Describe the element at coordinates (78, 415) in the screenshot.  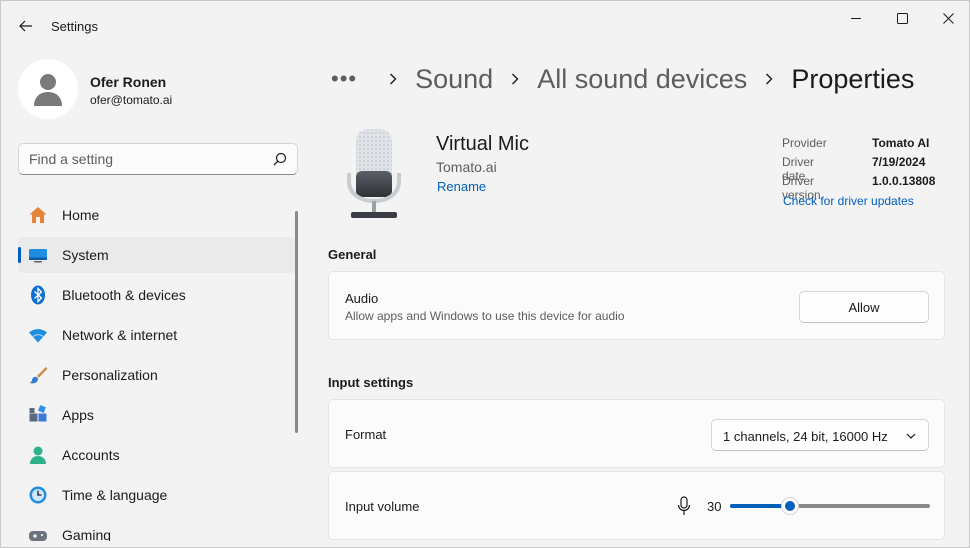
I see `sidebar-item-label: Apps` at that location.